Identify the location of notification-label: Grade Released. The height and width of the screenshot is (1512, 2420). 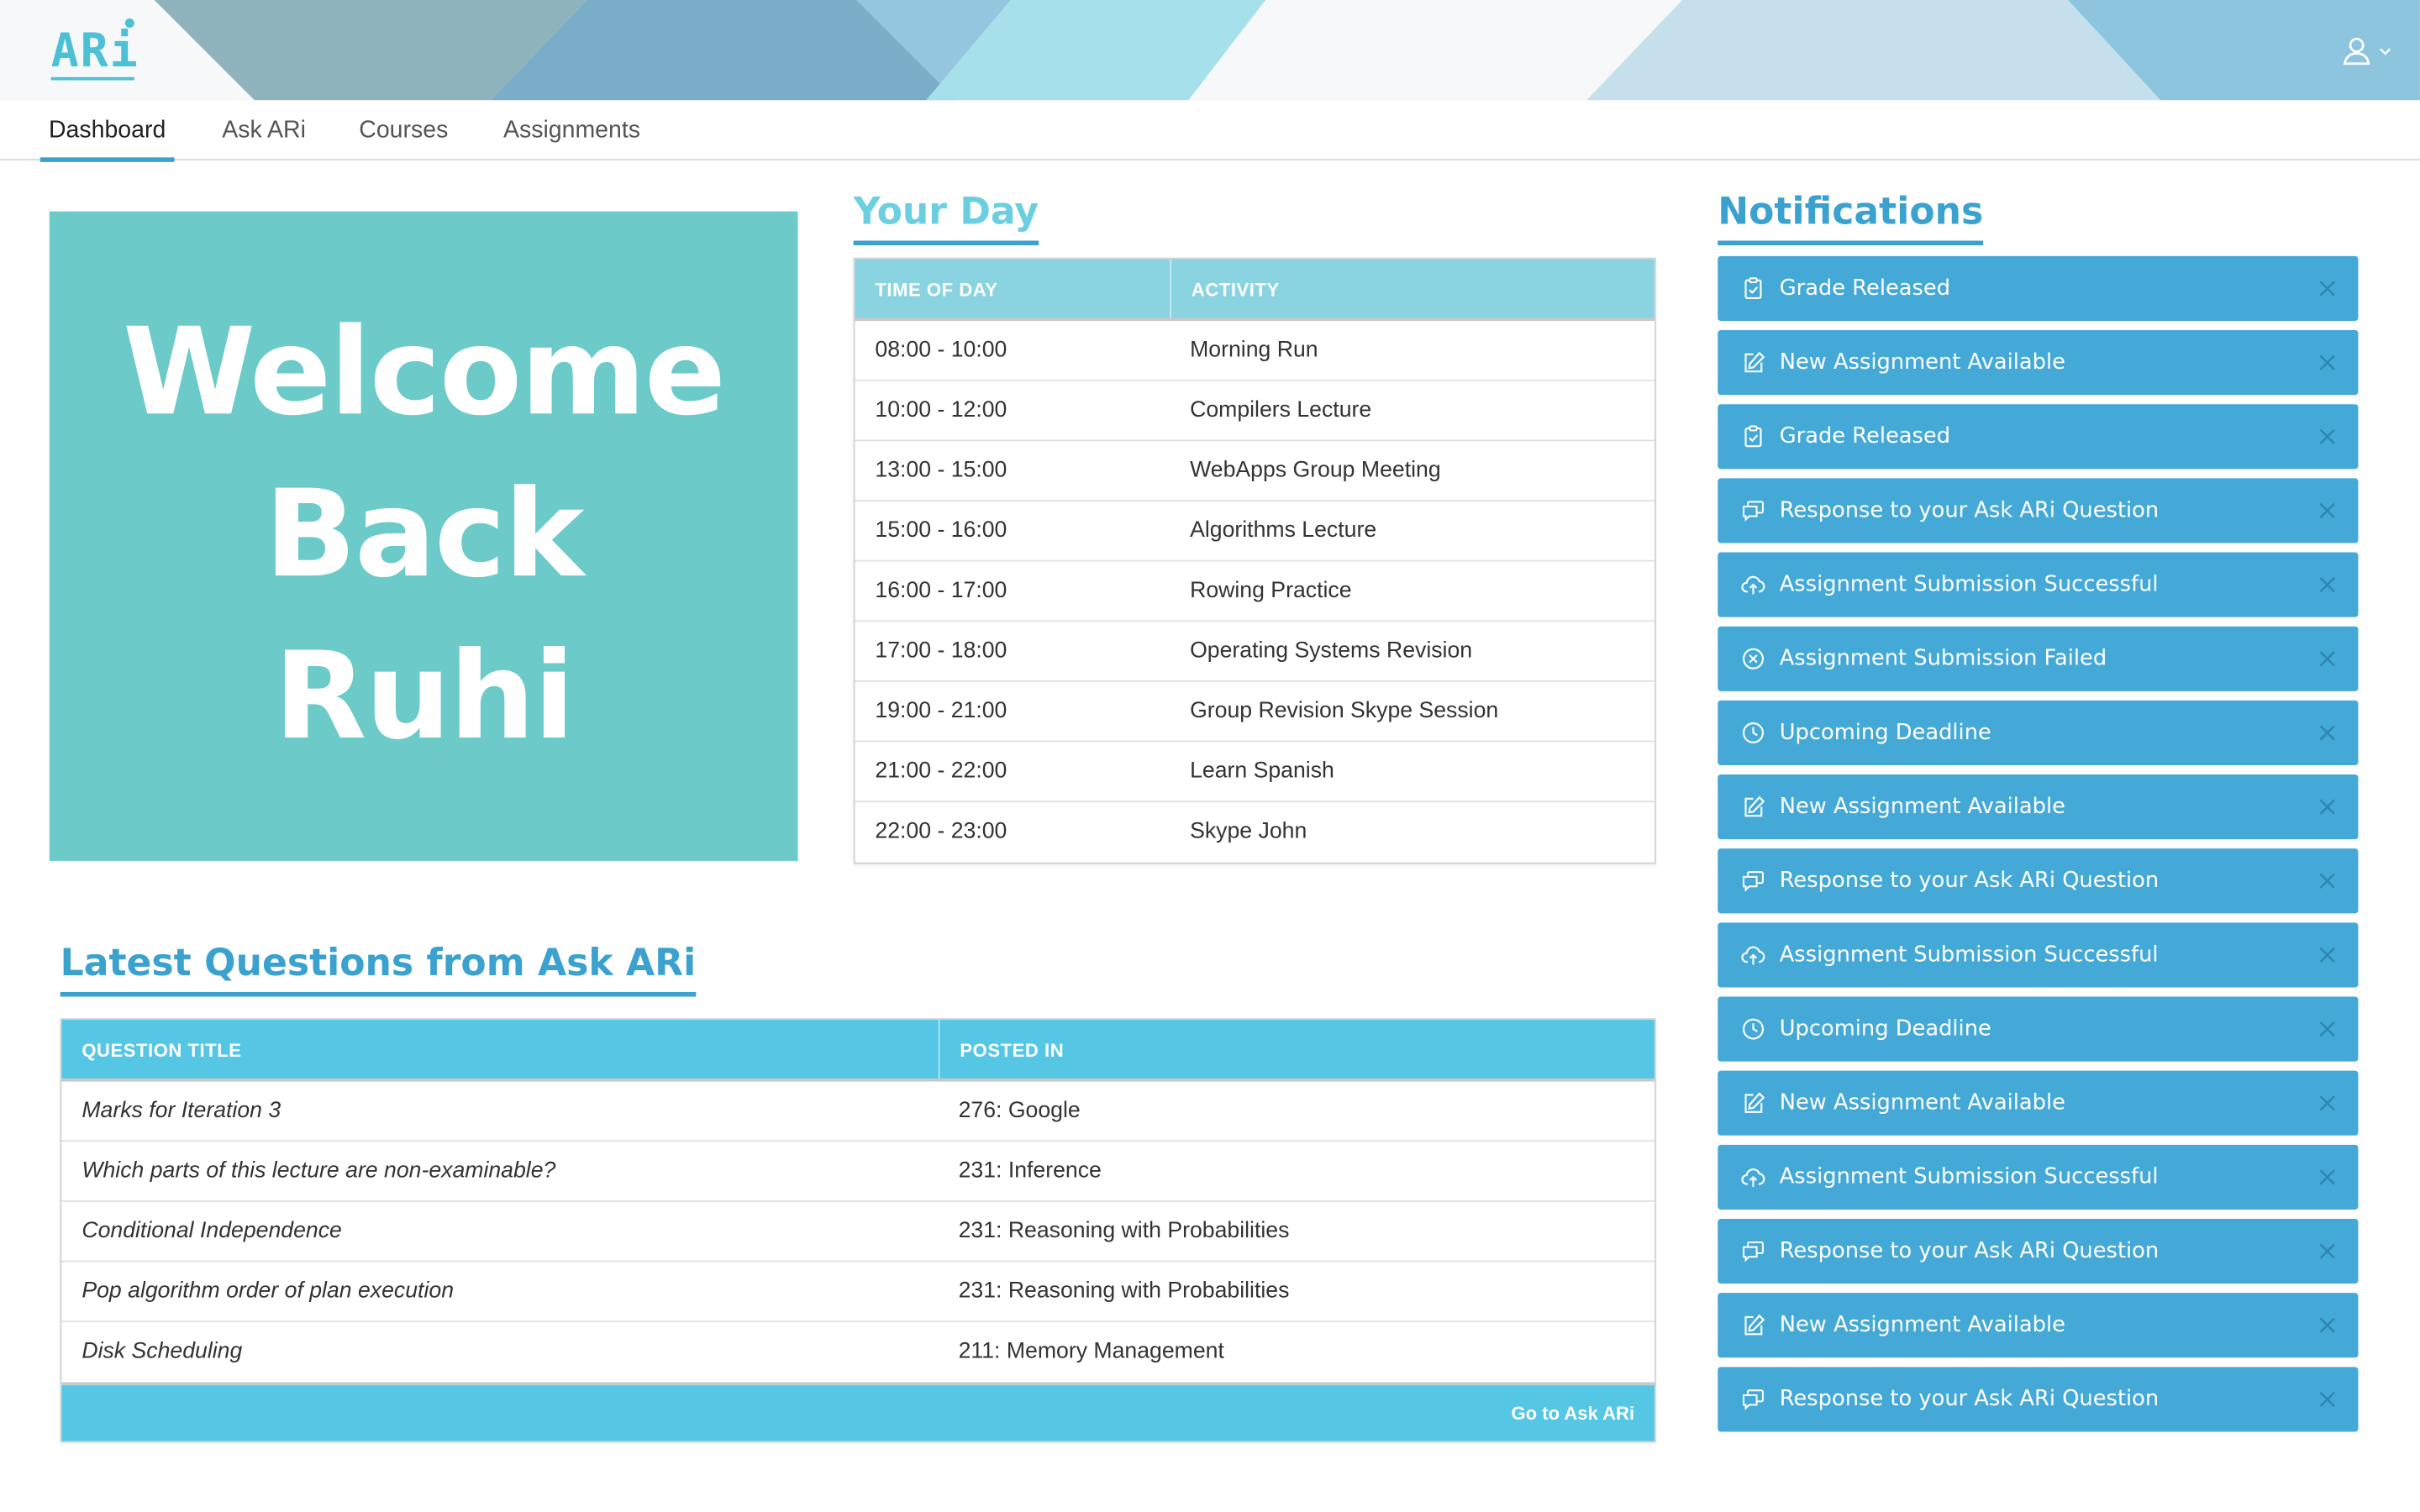
(1865, 289).